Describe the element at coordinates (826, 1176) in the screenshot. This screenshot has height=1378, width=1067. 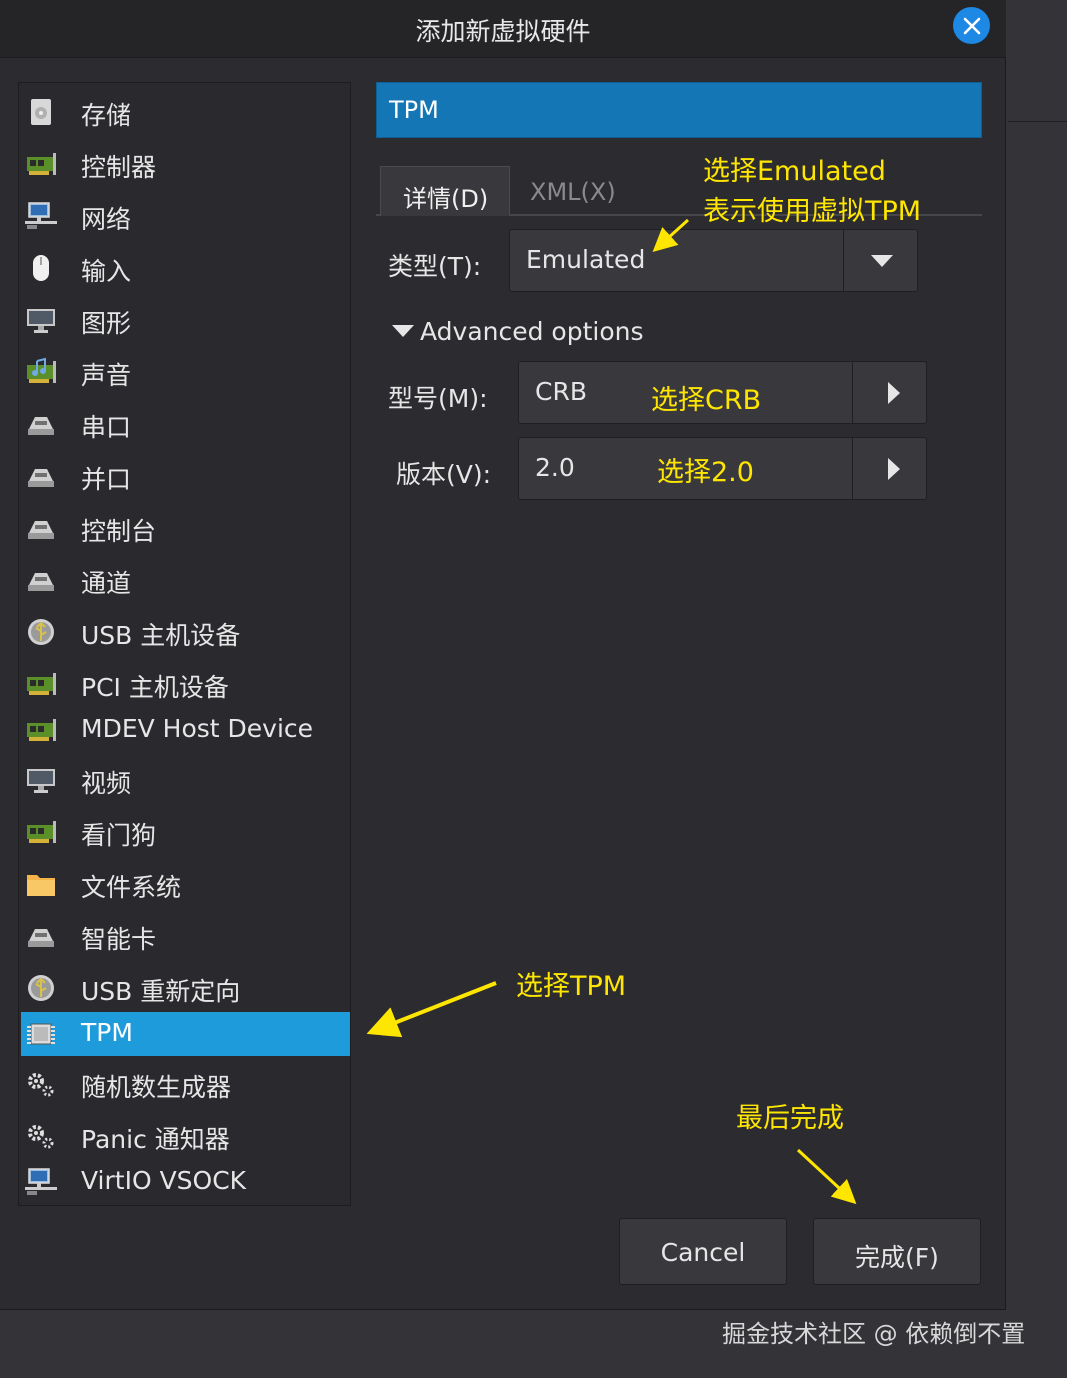
I see `arrow-to-finish` at that location.